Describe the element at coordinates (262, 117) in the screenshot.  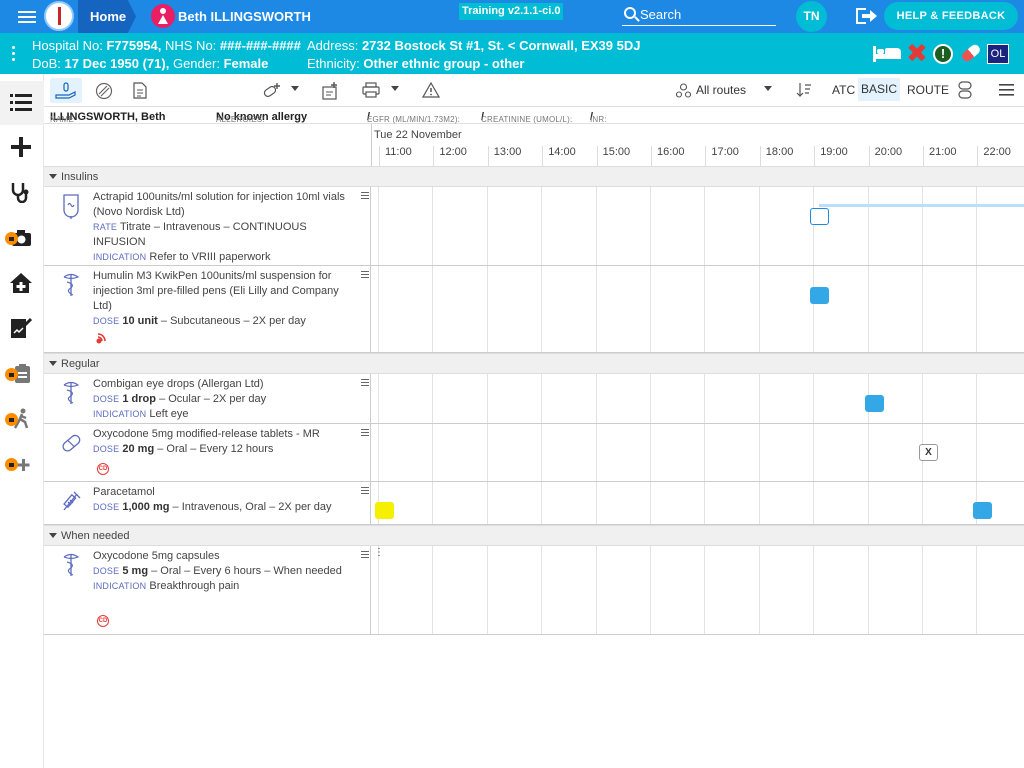
I see `info-allergies: ALLERGIES: No known allergy` at that location.